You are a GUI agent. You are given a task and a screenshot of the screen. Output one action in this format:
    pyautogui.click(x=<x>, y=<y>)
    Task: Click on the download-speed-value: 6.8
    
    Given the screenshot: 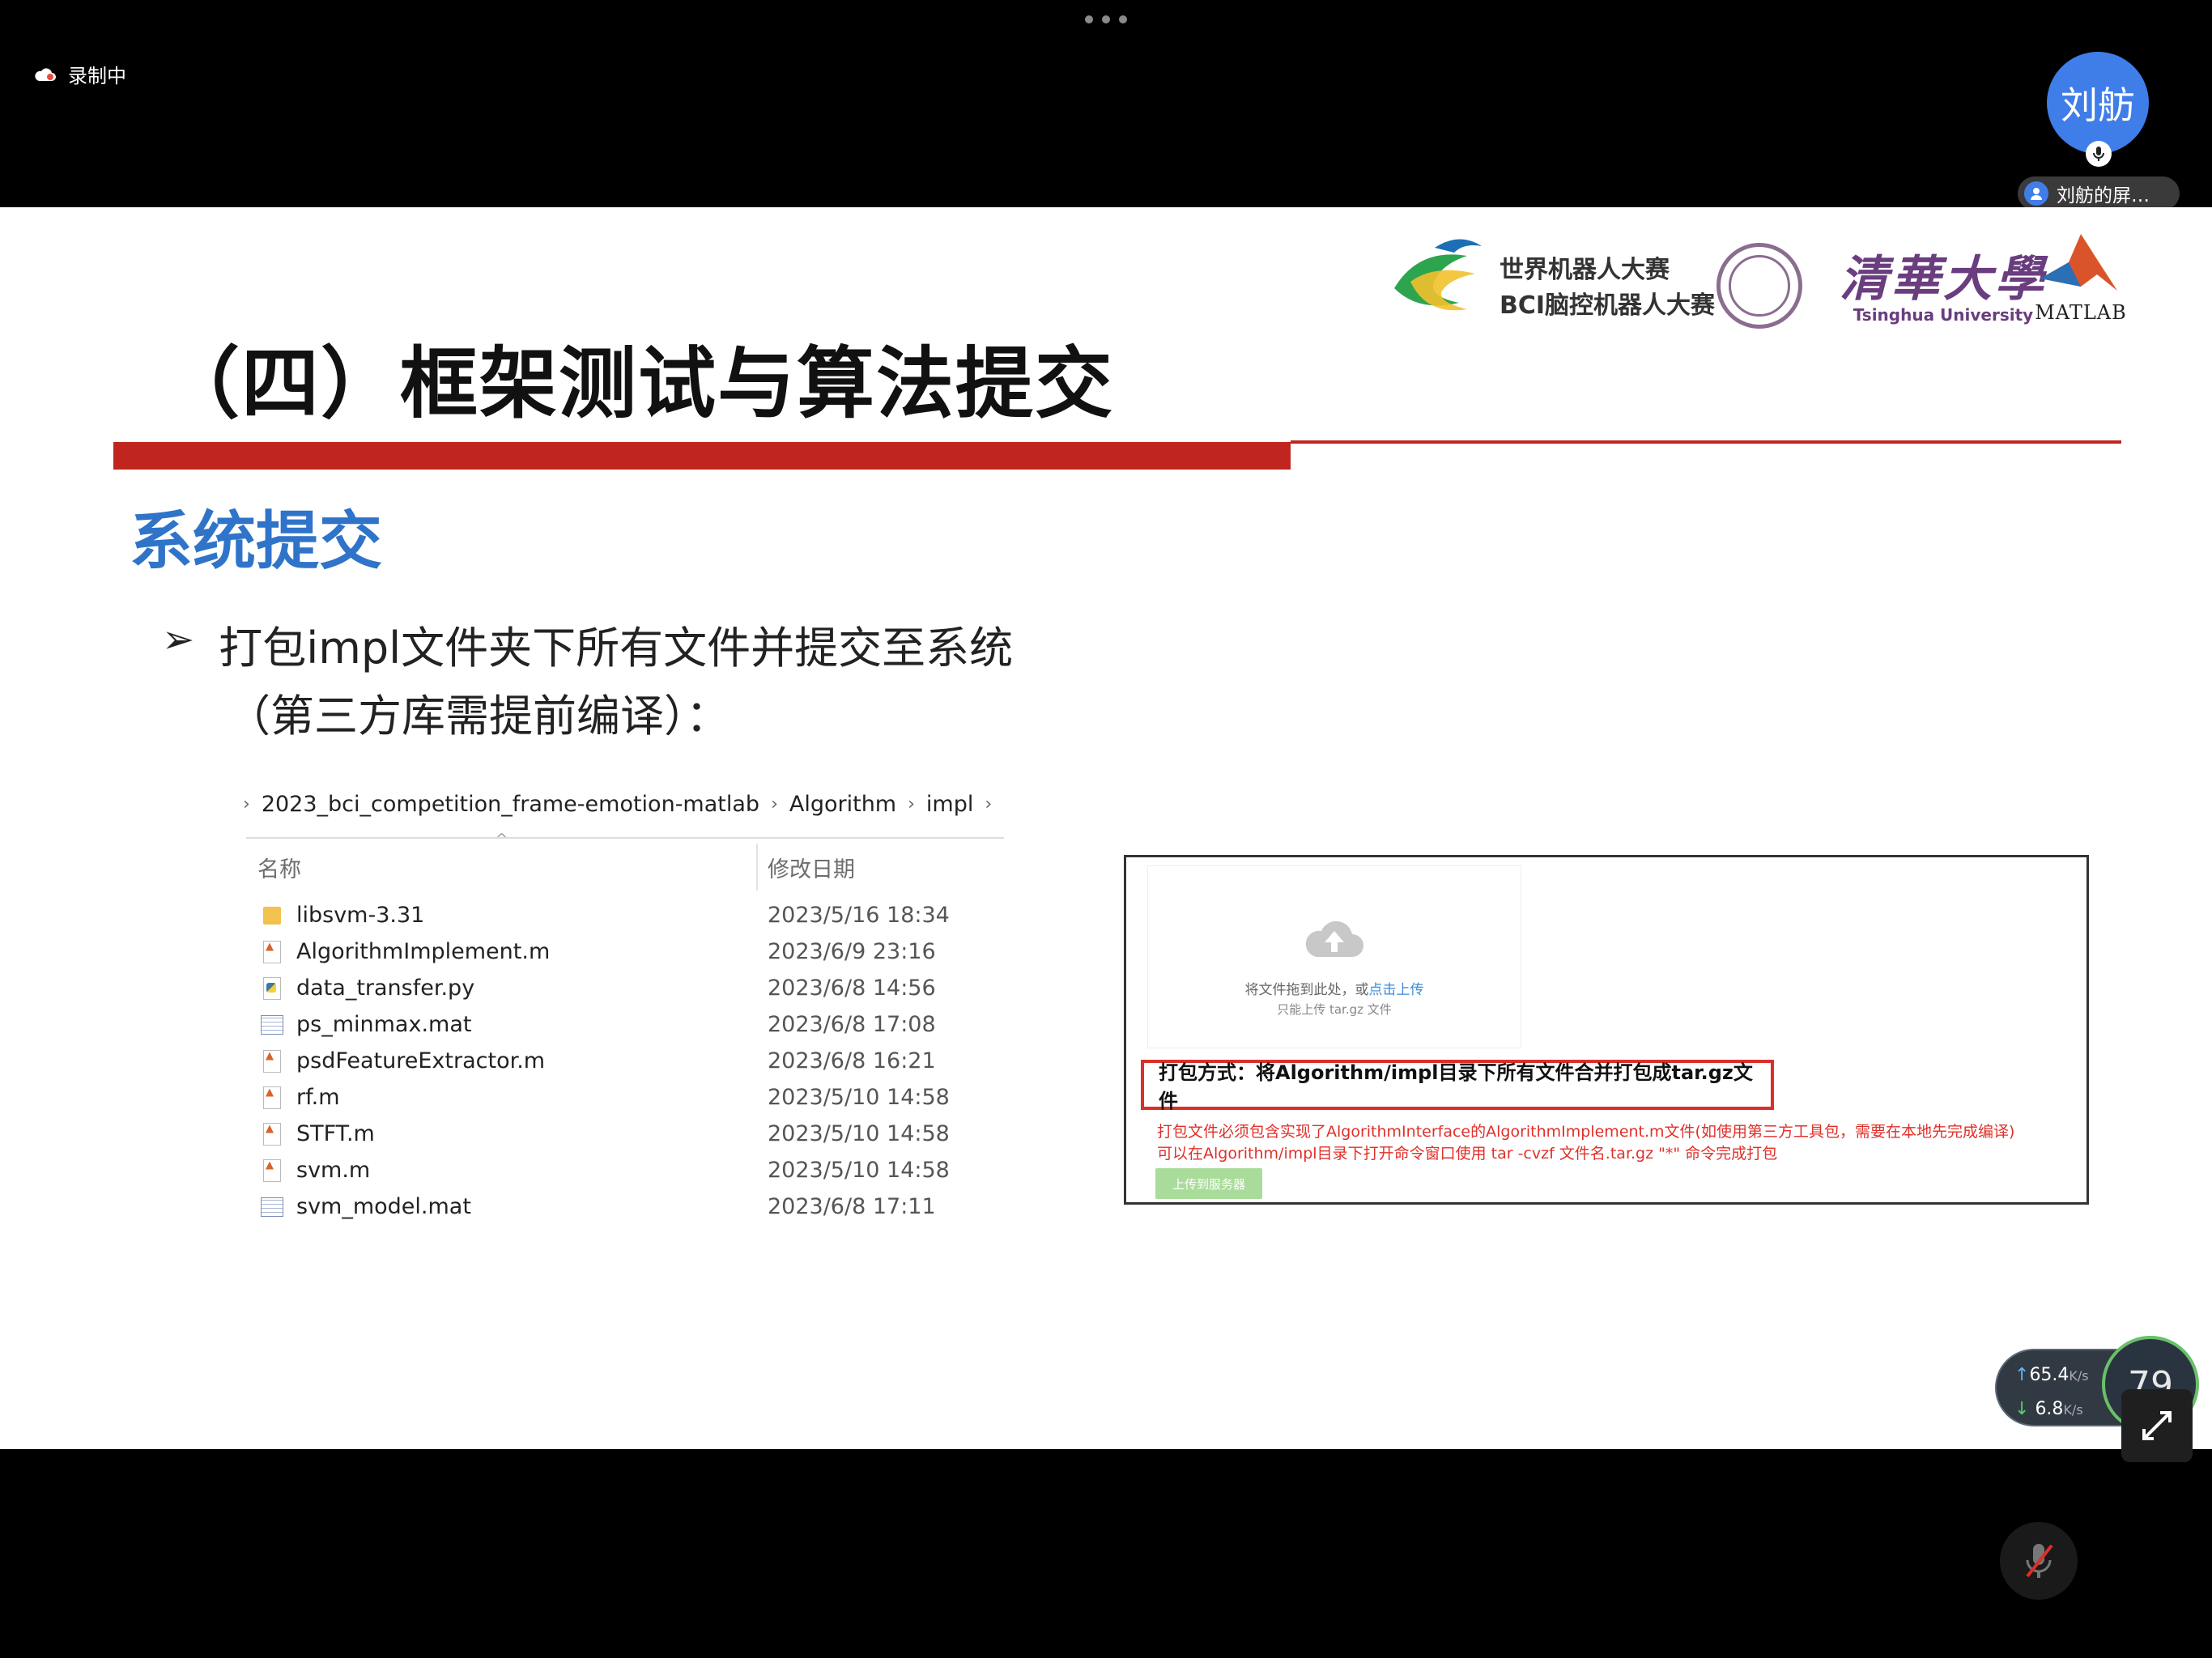 What is the action you would take?
    pyautogui.click(x=2049, y=1409)
    